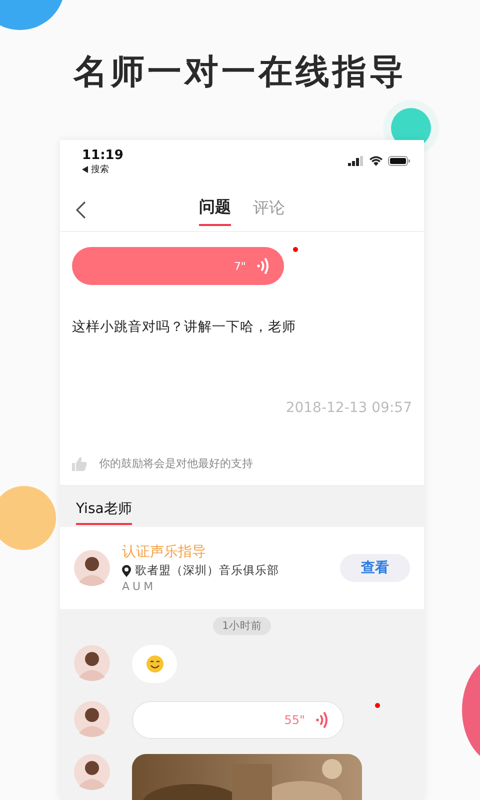 Image resolution: width=480 pixels, height=800 pixels. I want to click on battery-icon, so click(399, 161).